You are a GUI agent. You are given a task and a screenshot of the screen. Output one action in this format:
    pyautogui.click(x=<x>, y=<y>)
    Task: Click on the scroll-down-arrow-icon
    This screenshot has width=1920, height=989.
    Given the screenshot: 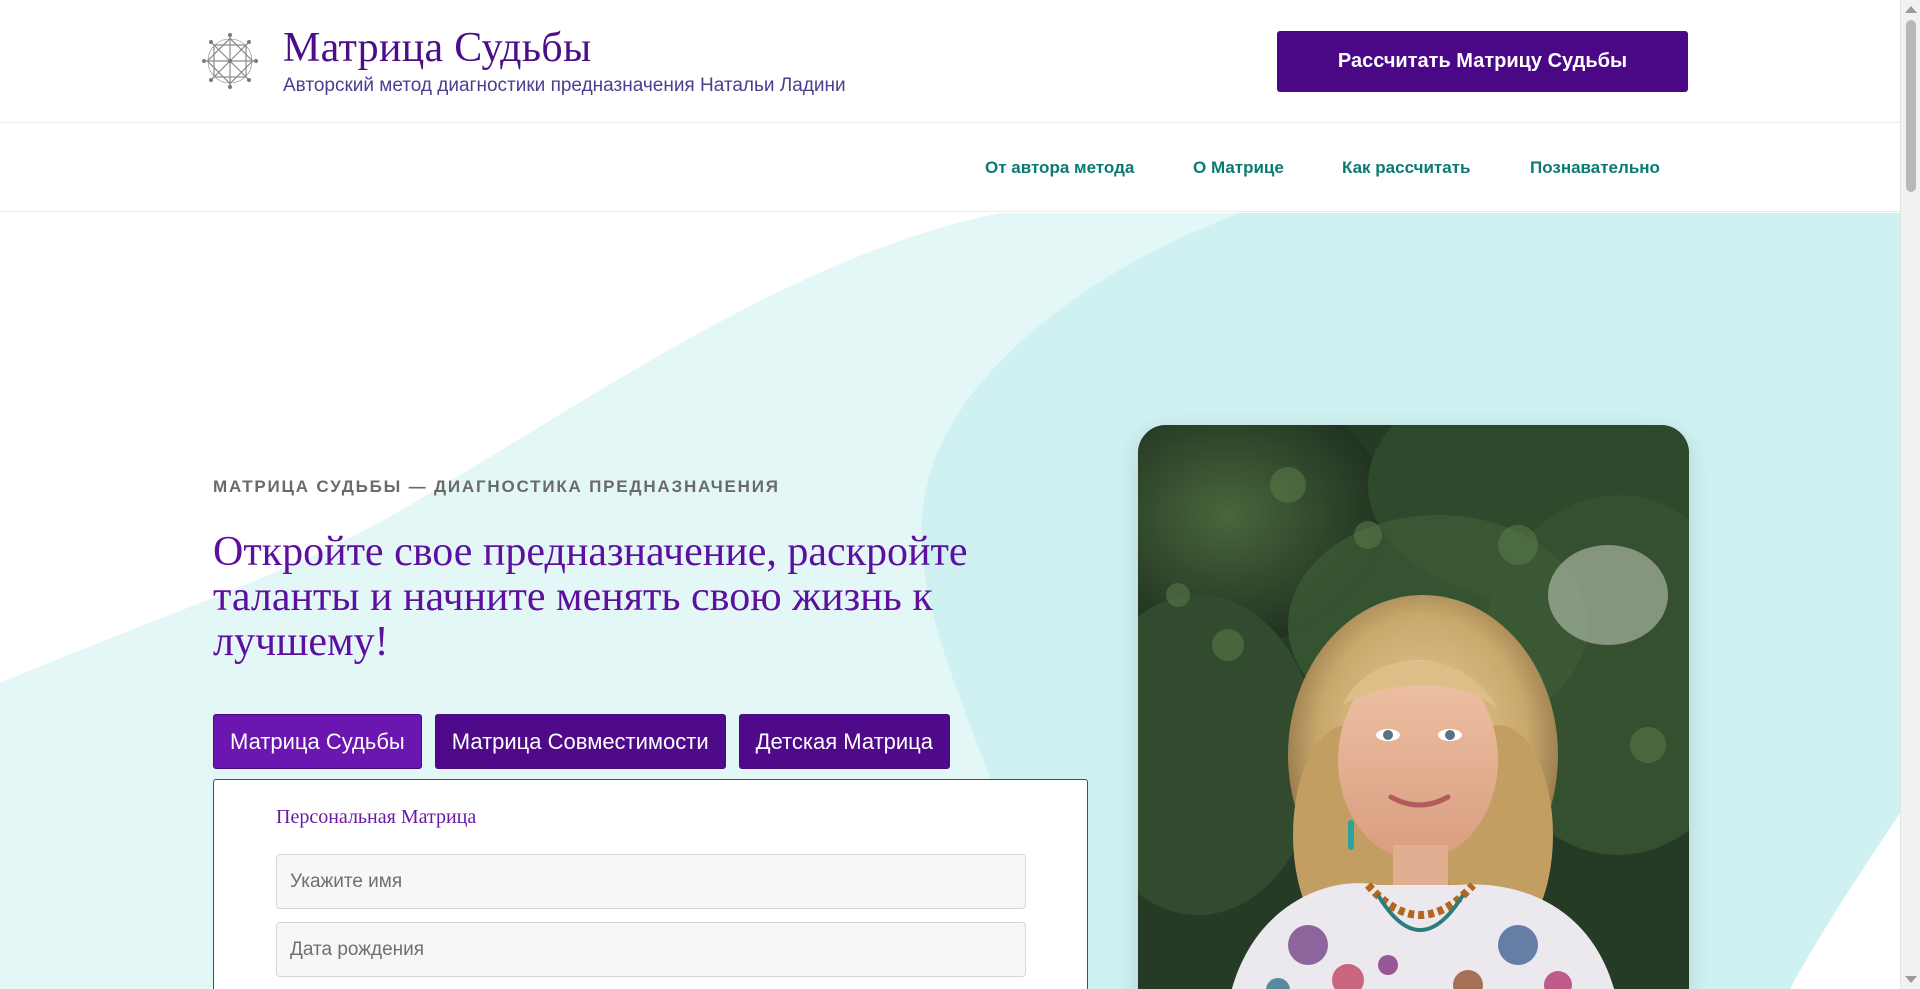 What is the action you would take?
    pyautogui.click(x=1911, y=979)
    